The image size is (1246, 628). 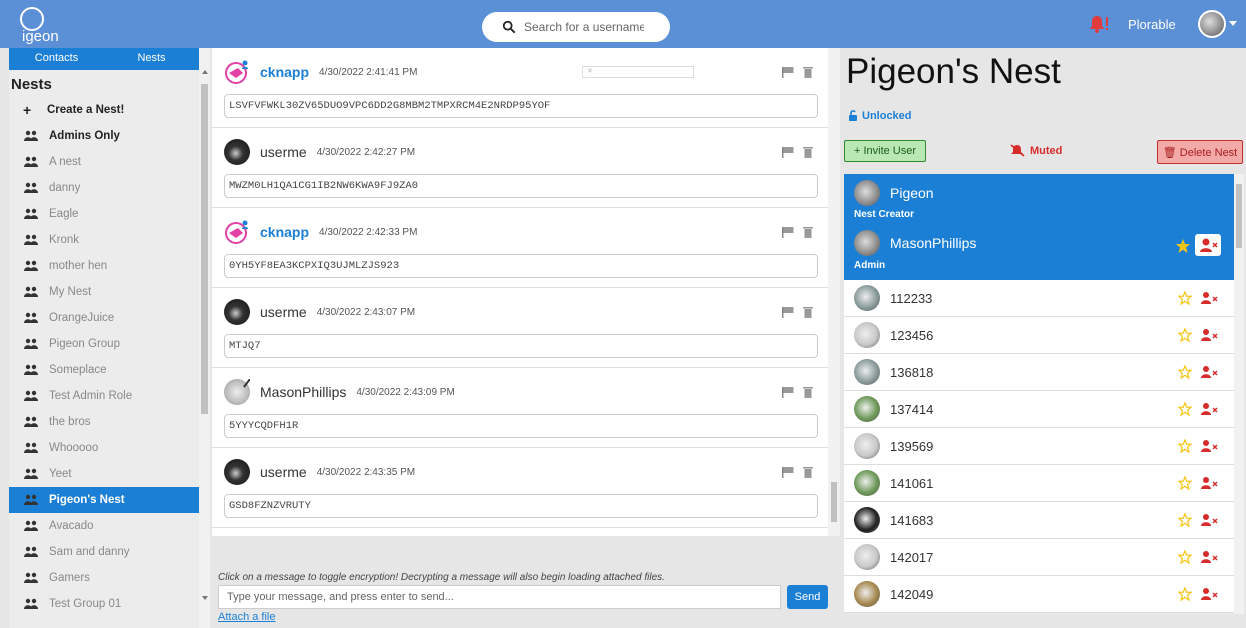 What do you see at coordinates (521, 346) in the screenshot?
I see `message-body: MTJQ7` at bounding box center [521, 346].